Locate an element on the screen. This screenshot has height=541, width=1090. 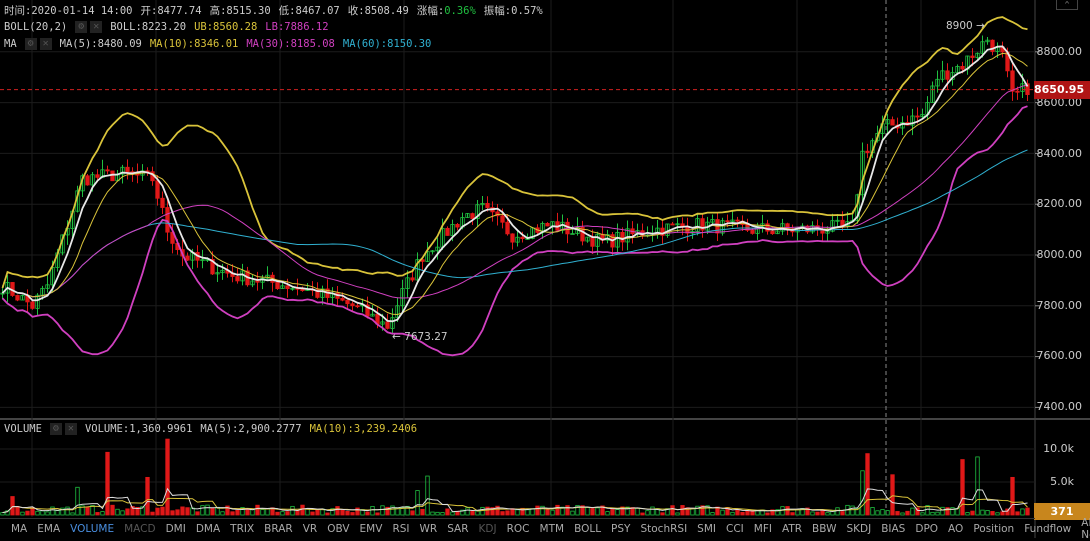
price-tick: 8400.00 is located at coordinates (1059, 153).